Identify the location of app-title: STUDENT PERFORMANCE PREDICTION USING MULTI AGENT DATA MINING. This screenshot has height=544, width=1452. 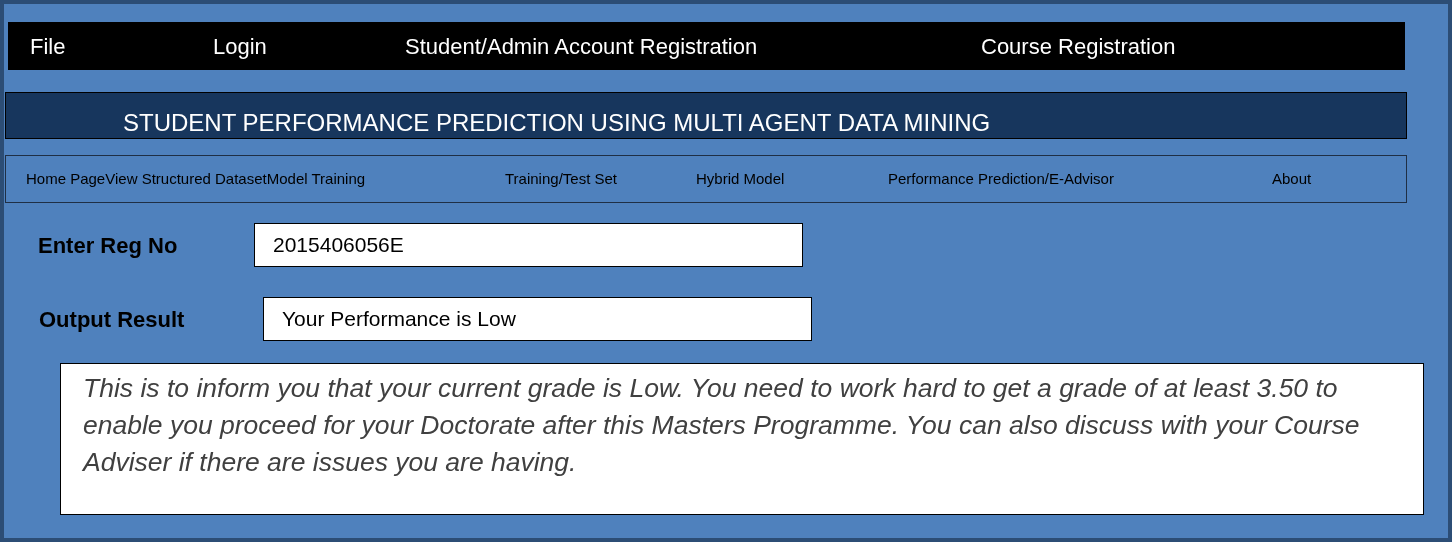
(557, 123).